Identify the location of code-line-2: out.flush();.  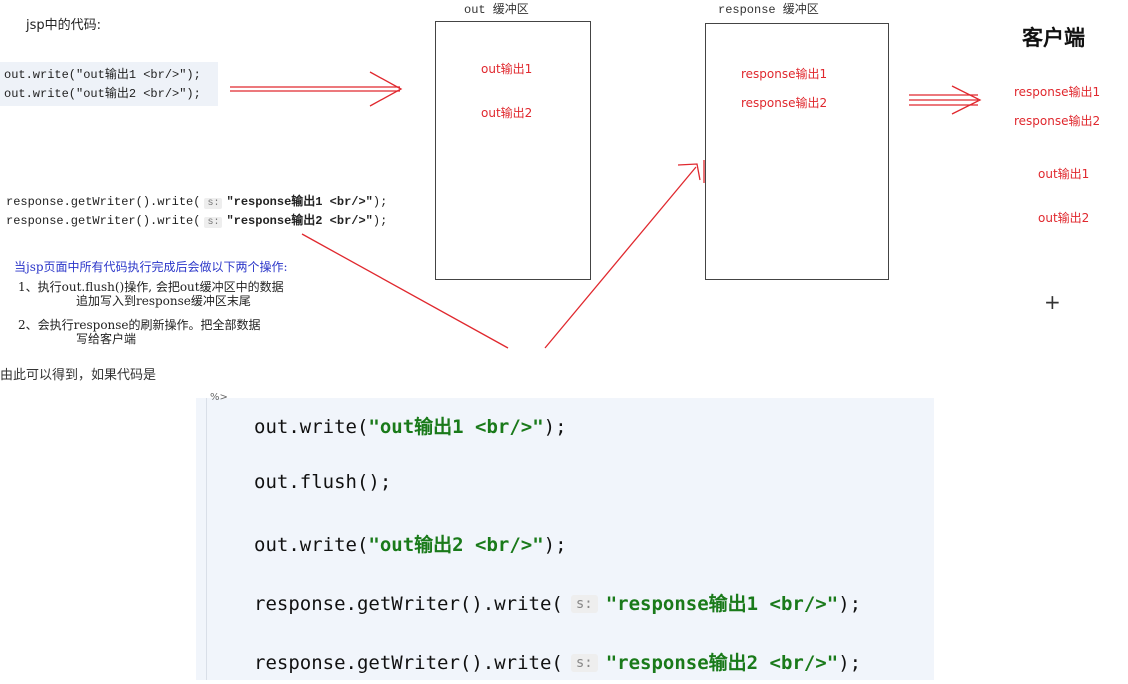
(322, 482).